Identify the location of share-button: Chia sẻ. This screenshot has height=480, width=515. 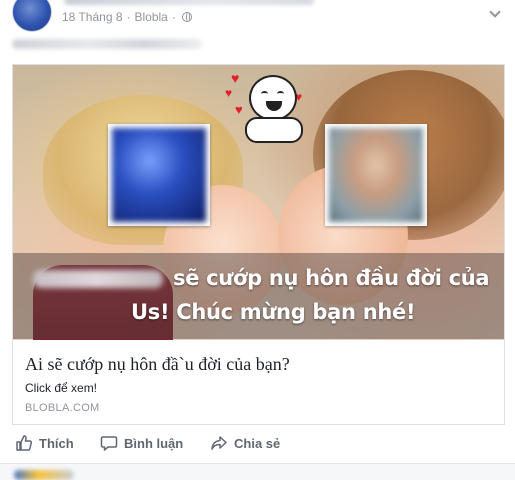
(245, 443).